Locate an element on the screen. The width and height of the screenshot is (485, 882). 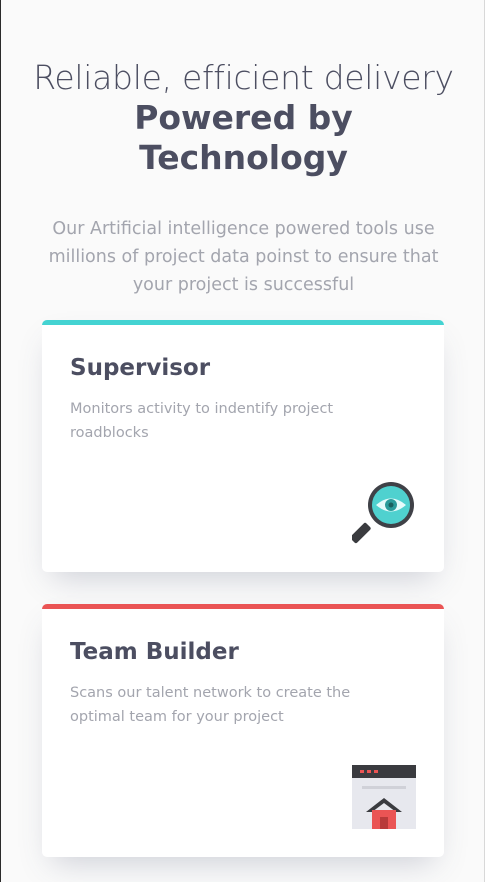
headline-light: Reliable, efficient delivery is located at coordinates (243, 77).